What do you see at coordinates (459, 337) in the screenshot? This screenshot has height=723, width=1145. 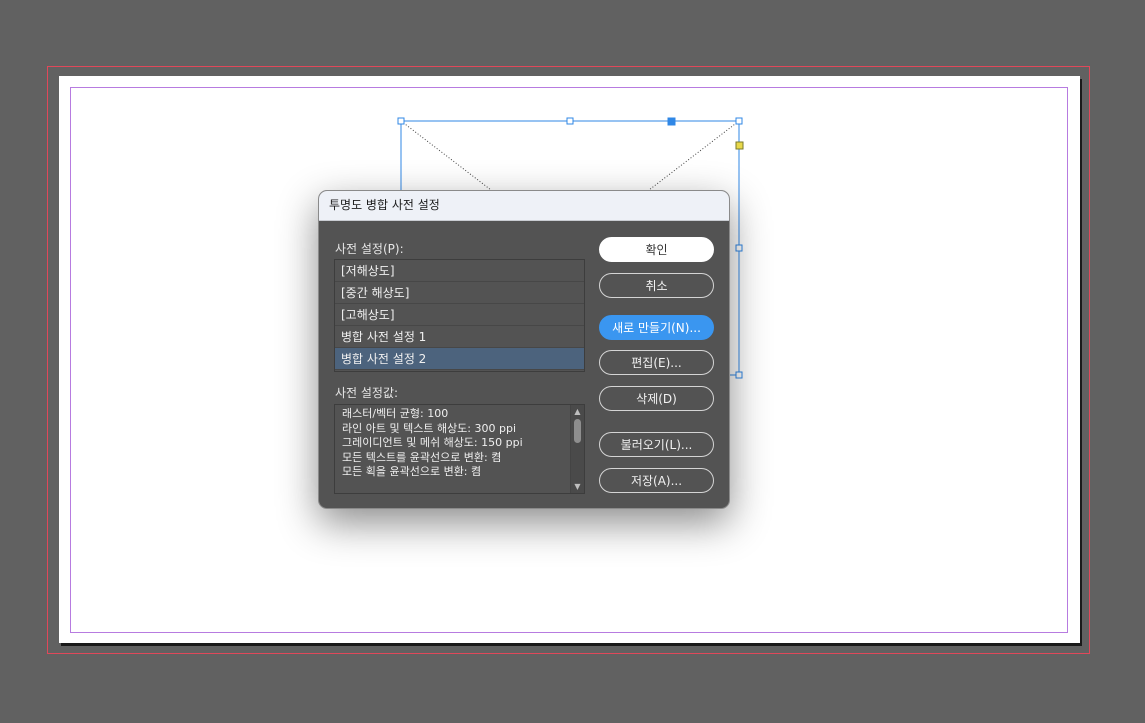 I see `preset-item: 병합 사전 설정 1` at bounding box center [459, 337].